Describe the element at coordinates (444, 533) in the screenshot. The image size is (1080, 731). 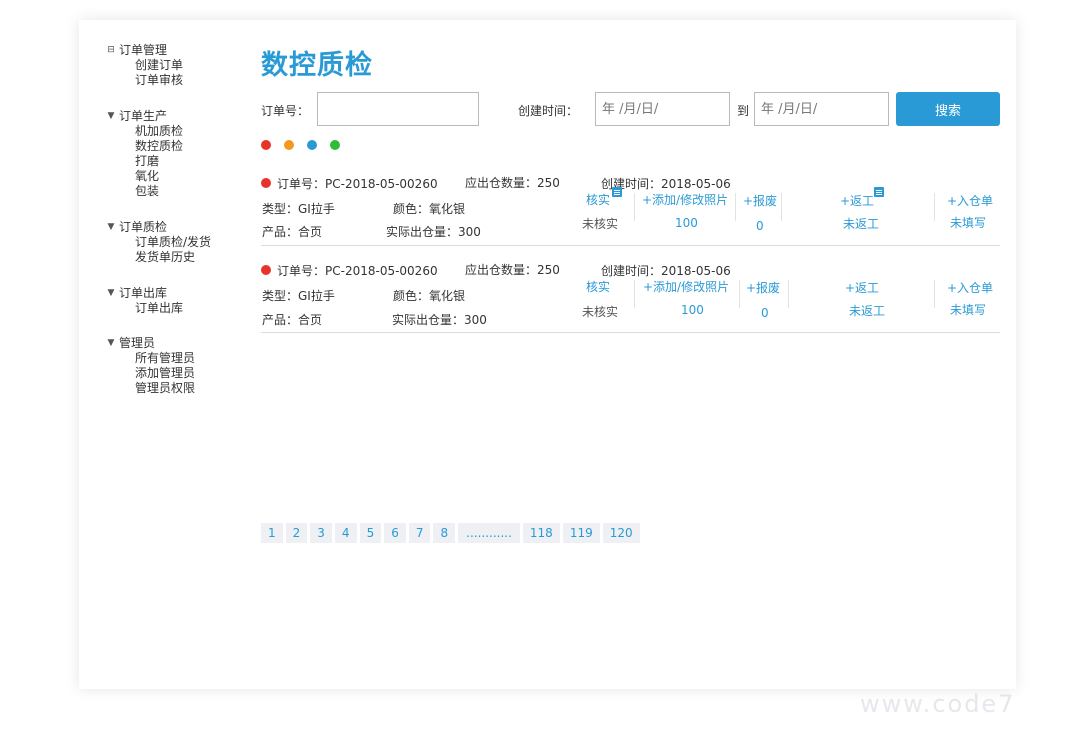
I see `page-link-8: 8` at that location.